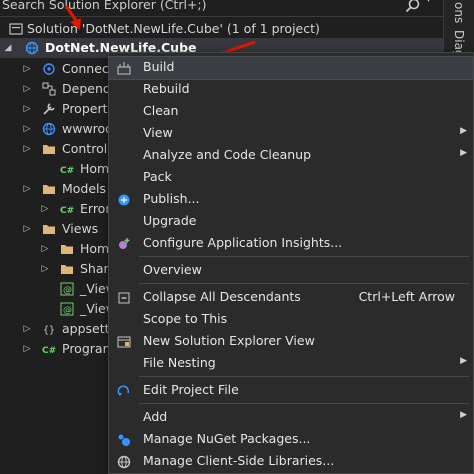 The width and height of the screenshot is (474, 474). I want to click on menu-item-collapse-all-descendants: Collapse All Descendants Ctrl+Left Arrow, so click(291, 298).